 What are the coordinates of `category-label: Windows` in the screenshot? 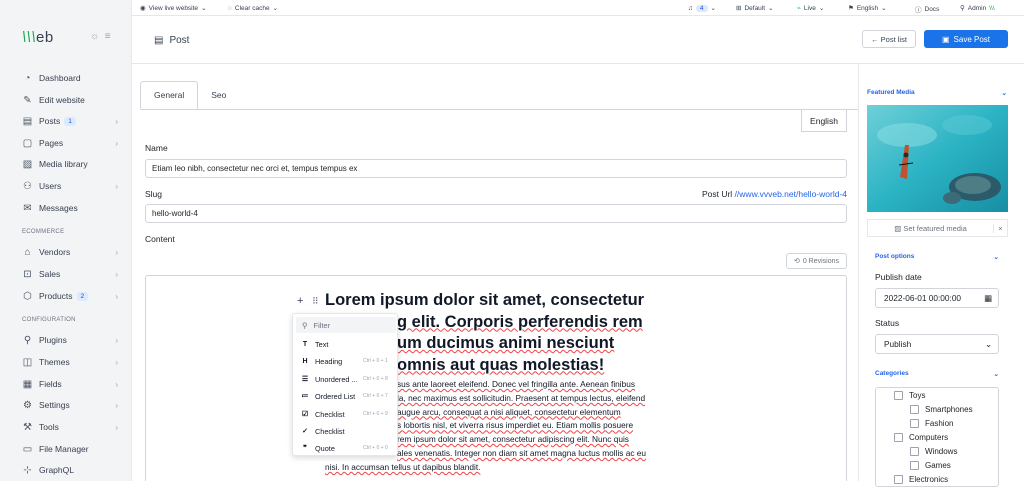 It's located at (941, 451).